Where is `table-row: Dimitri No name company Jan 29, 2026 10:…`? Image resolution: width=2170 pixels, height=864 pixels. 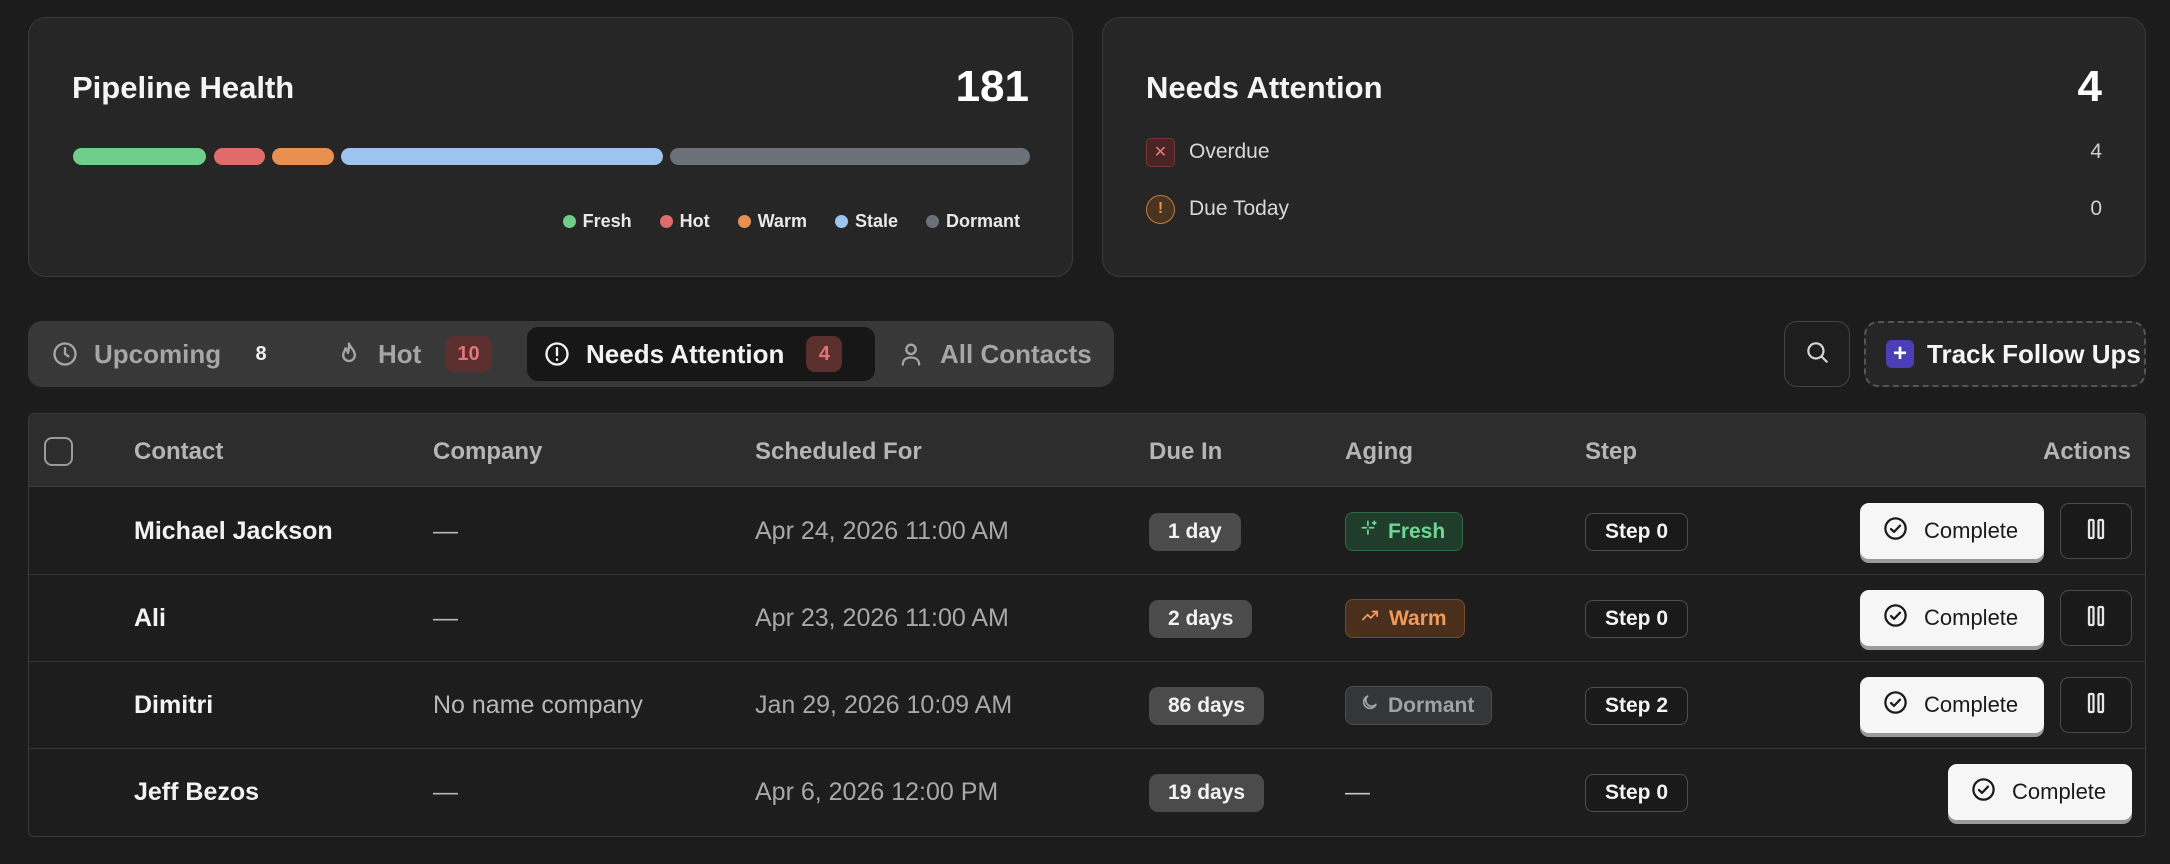
table-row: Dimitri No name company Jan 29, 2026 10:… is located at coordinates (1087, 705).